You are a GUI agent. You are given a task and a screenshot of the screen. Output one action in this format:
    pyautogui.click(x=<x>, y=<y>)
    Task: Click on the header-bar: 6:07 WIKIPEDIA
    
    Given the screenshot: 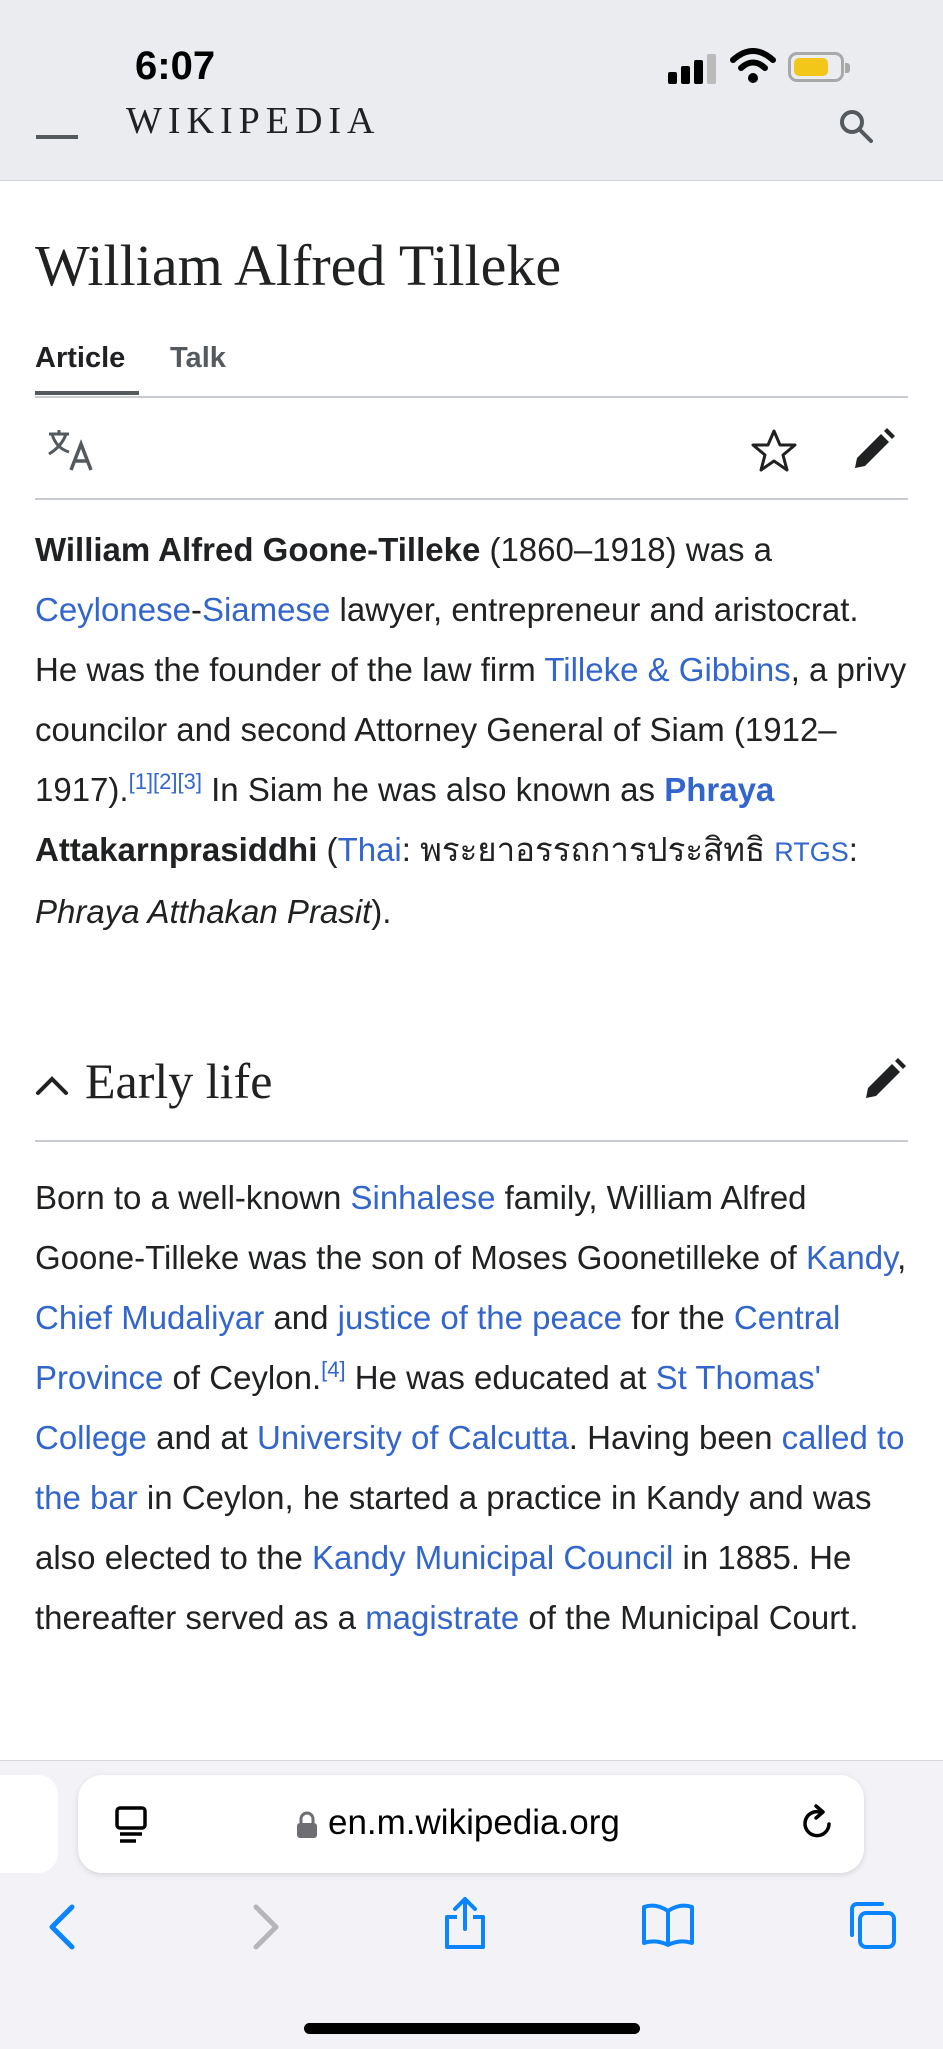 What is the action you would take?
    pyautogui.click(x=471, y=90)
    